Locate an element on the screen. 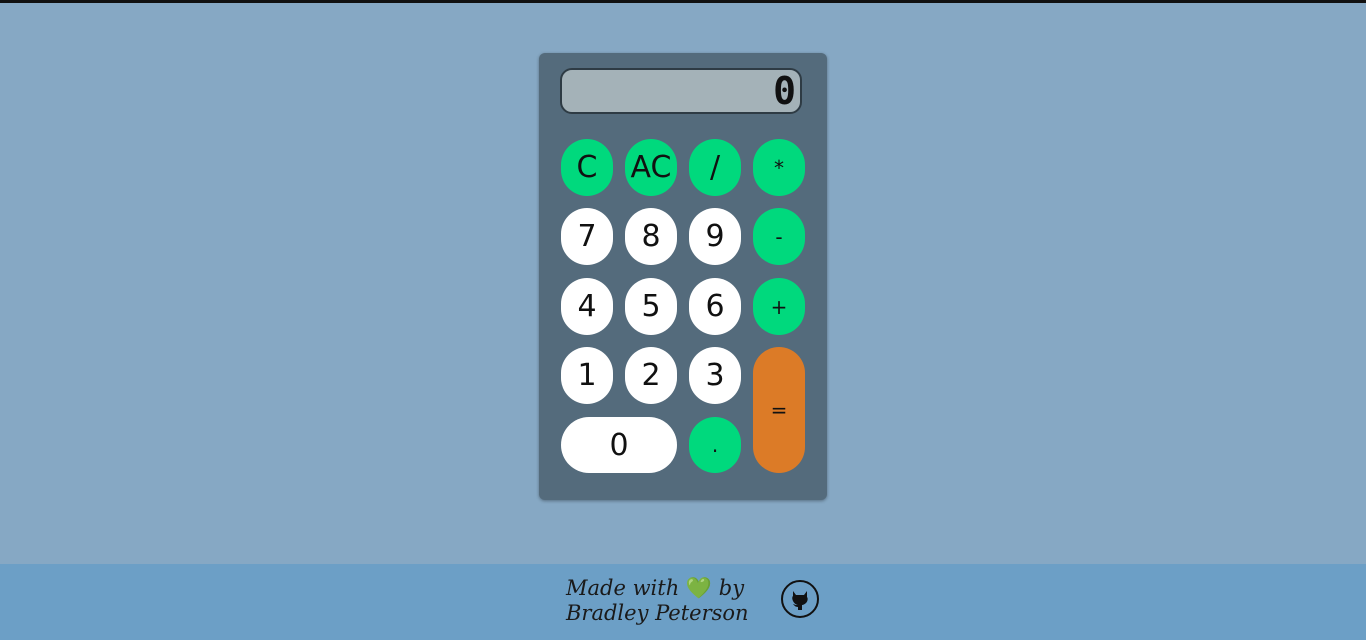  all-clear-button: AC is located at coordinates (651, 167).